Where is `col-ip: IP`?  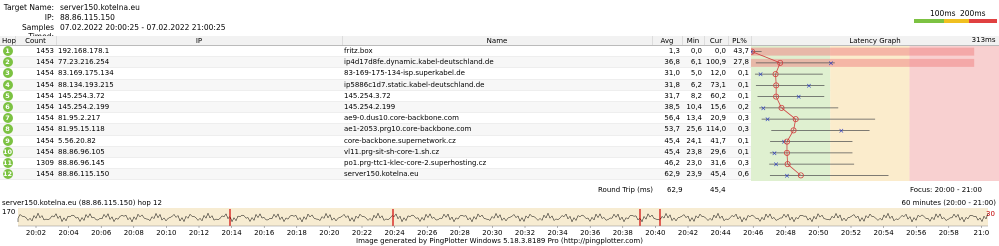
col-ip: IP is located at coordinates (199, 41).